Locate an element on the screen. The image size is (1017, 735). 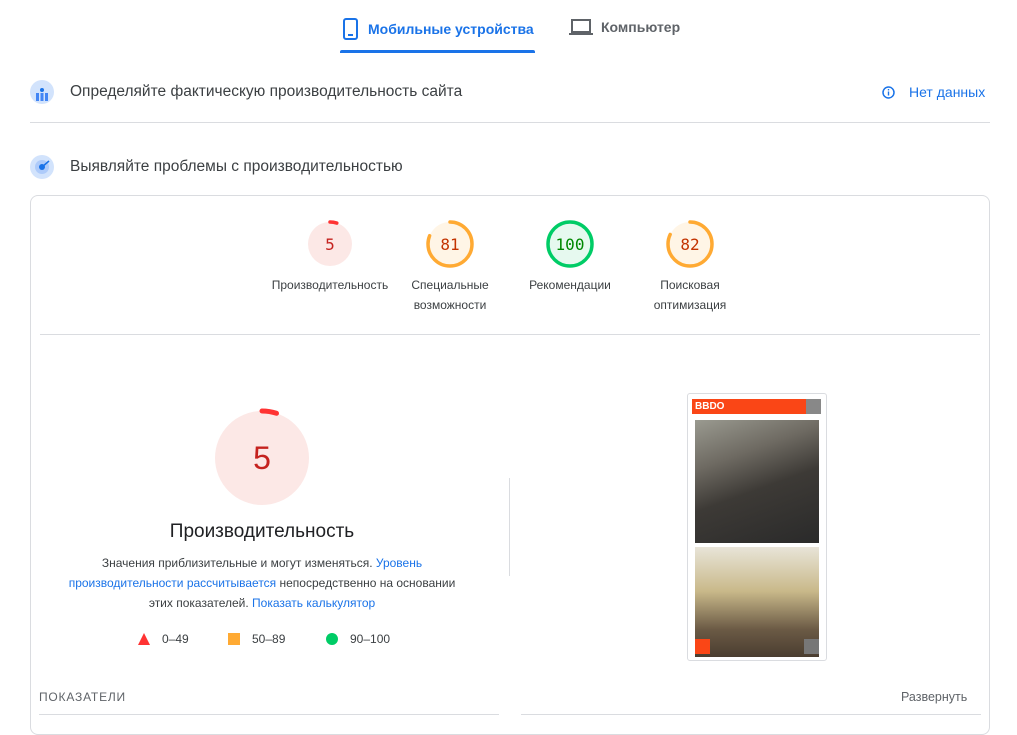
gauge-label: Рекомендации is located at coordinates (570, 285).